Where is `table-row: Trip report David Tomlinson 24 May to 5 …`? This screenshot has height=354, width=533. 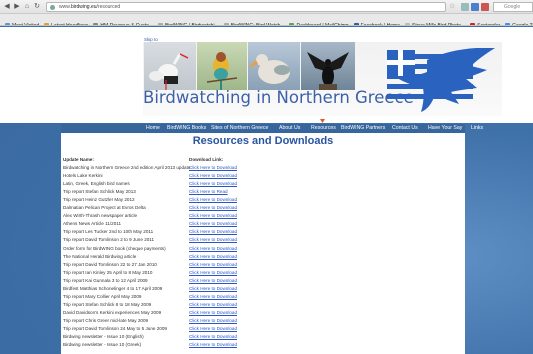
table-row: Trip report David Tomlinson 24 May to 5 … is located at coordinates (263, 330).